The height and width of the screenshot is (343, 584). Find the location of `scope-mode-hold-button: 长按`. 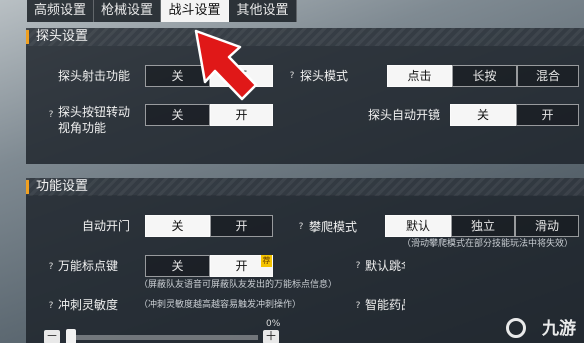

scope-mode-hold-button: 长按 is located at coordinates (484, 76).